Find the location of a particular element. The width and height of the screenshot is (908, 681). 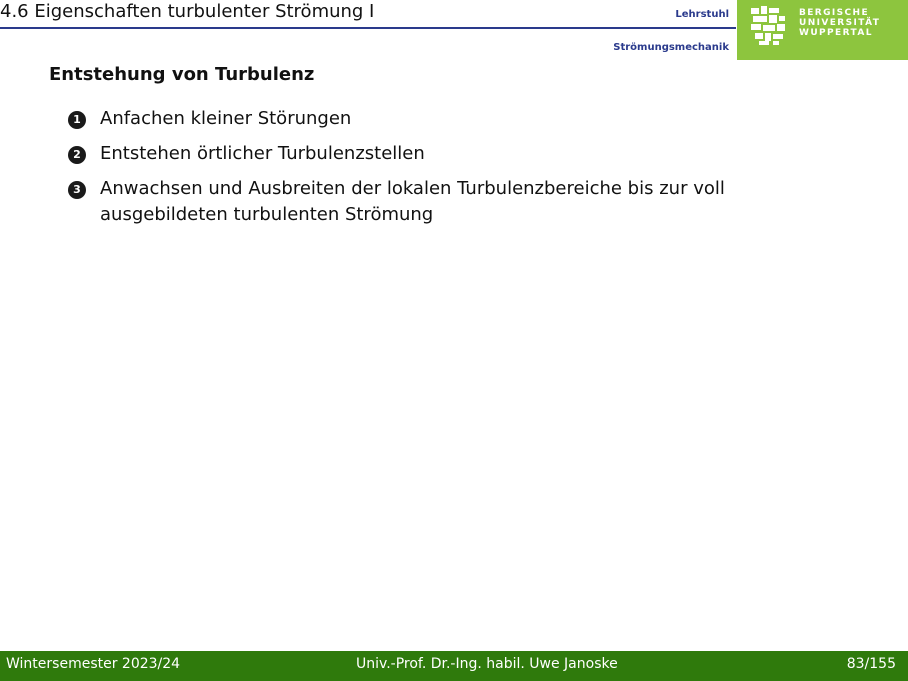

list-item: 2 Entstehen örtlicher Turbulenzstellen is located at coordinates (458, 154).